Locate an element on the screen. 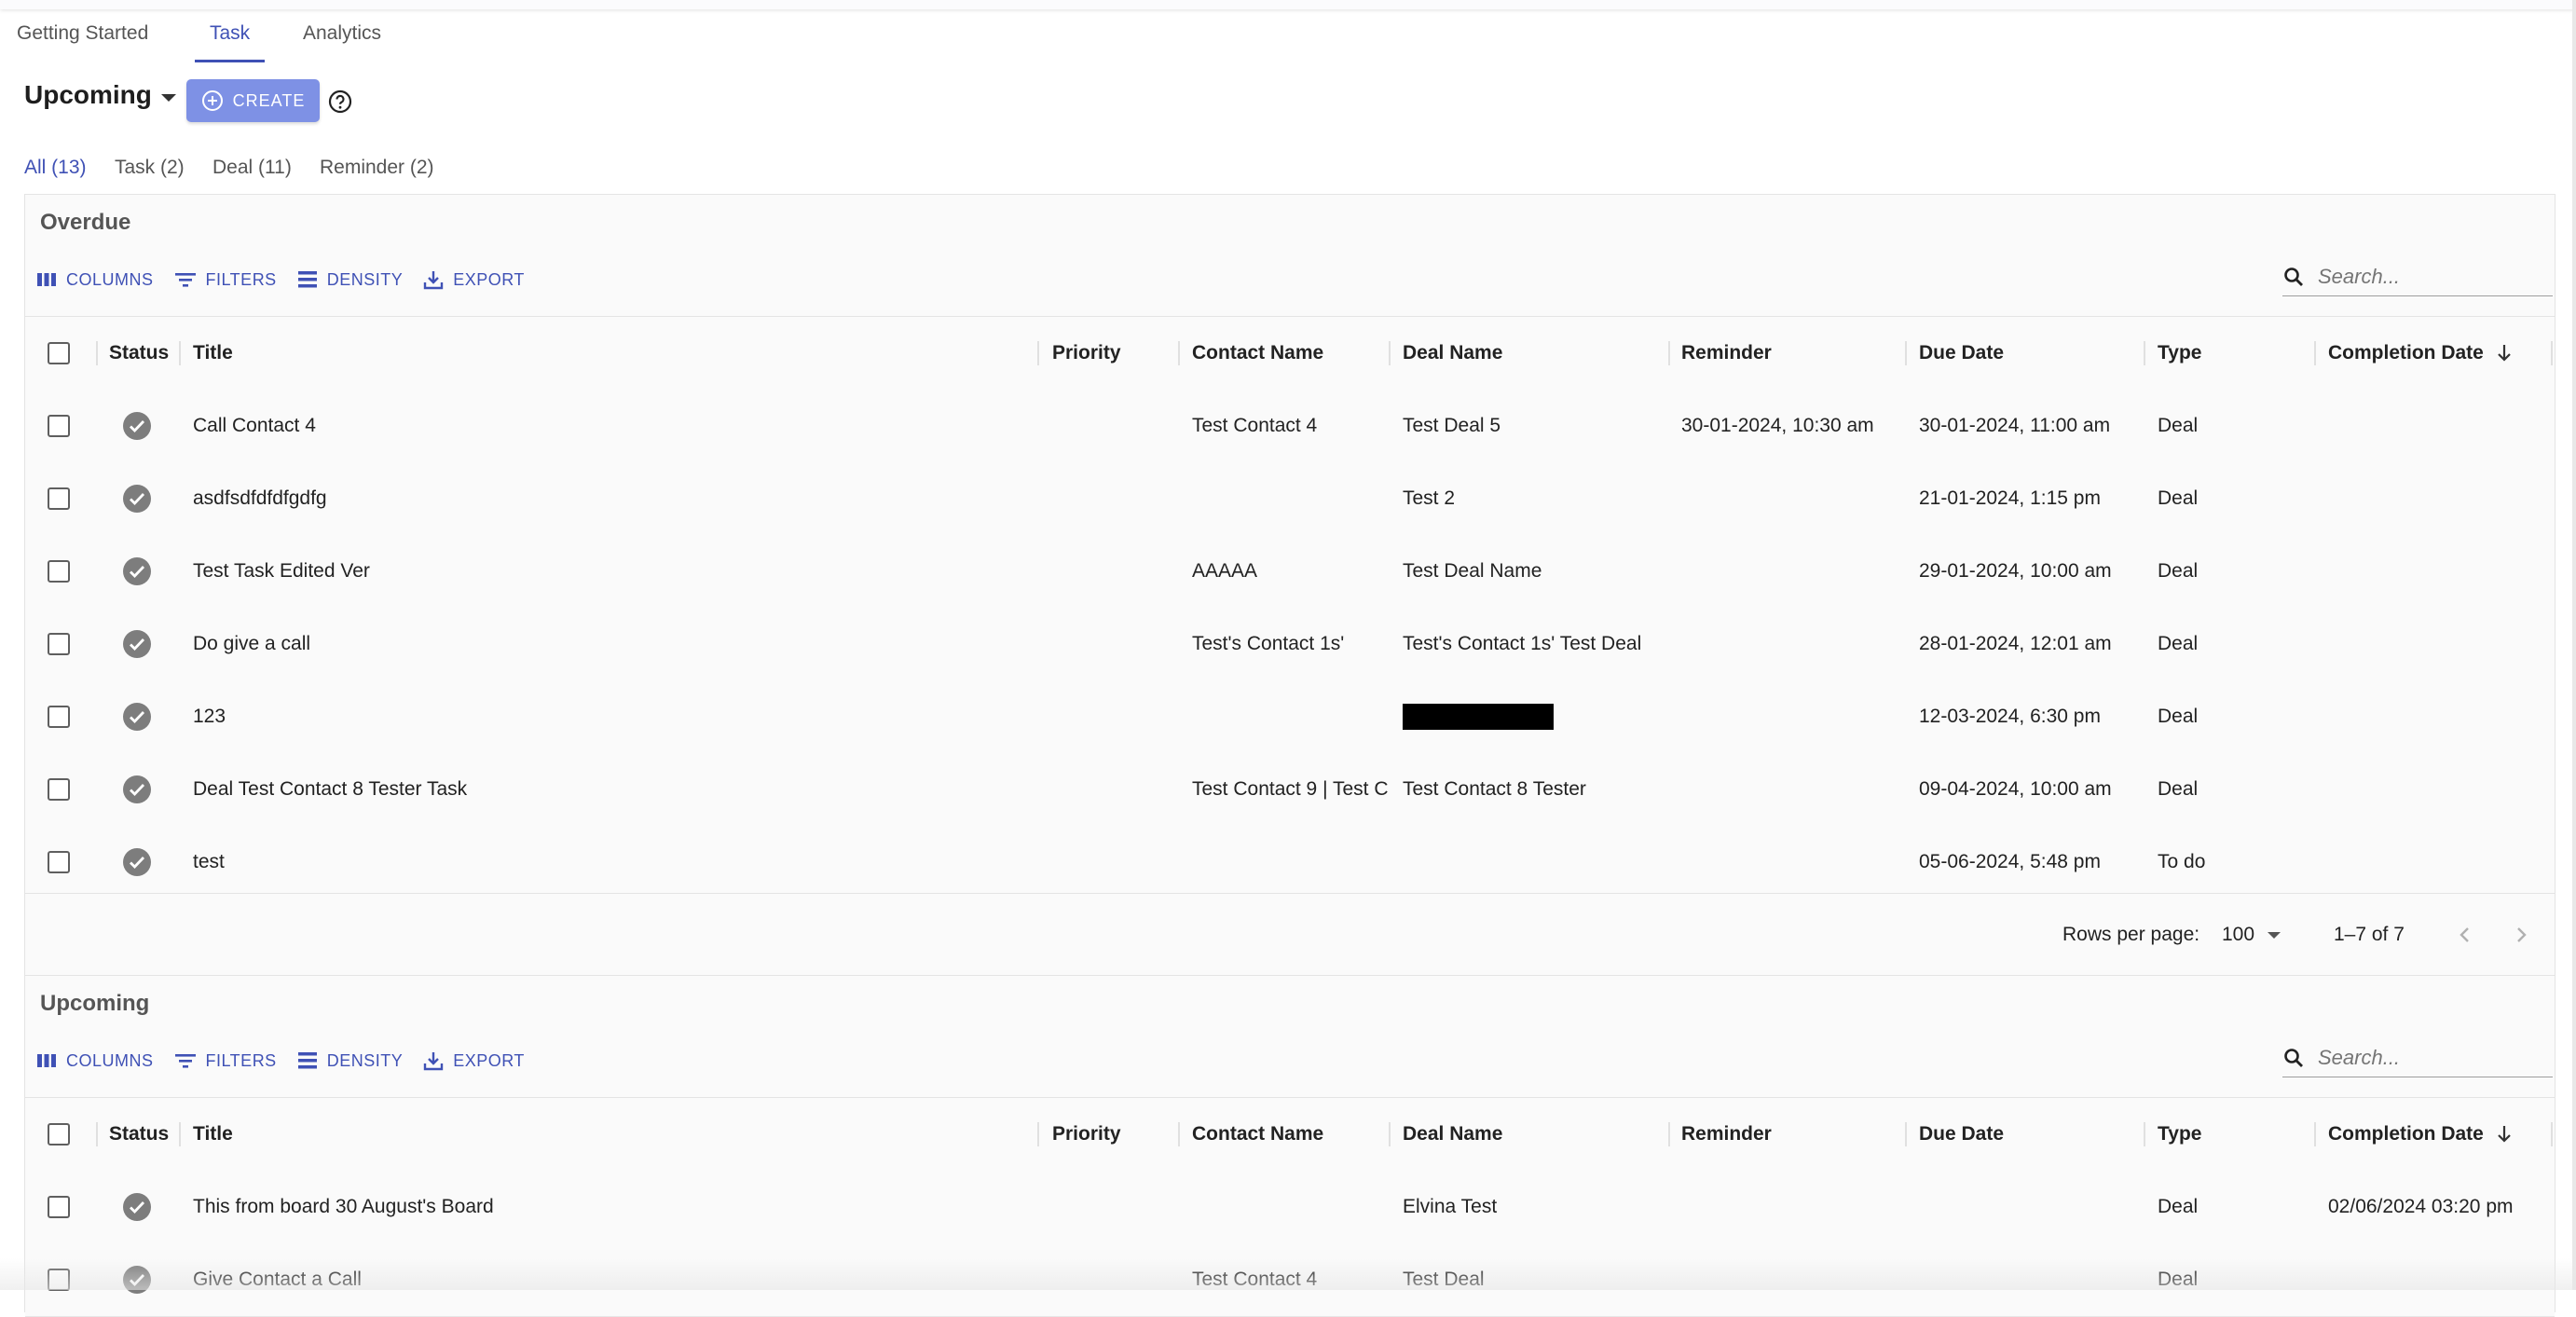 This screenshot has height=1317, width=2576. subtab-task: Task (2) is located at coordinates (150, 173).